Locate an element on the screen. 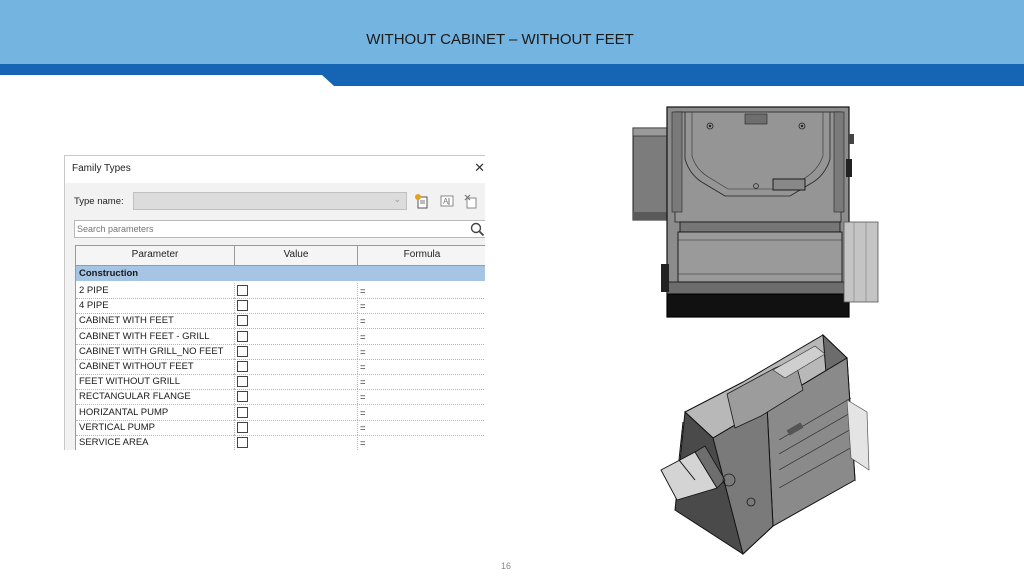 The width and height of the screenshot is (1024, 576). rename-type-icon: A is located at coordinates (447, 201).